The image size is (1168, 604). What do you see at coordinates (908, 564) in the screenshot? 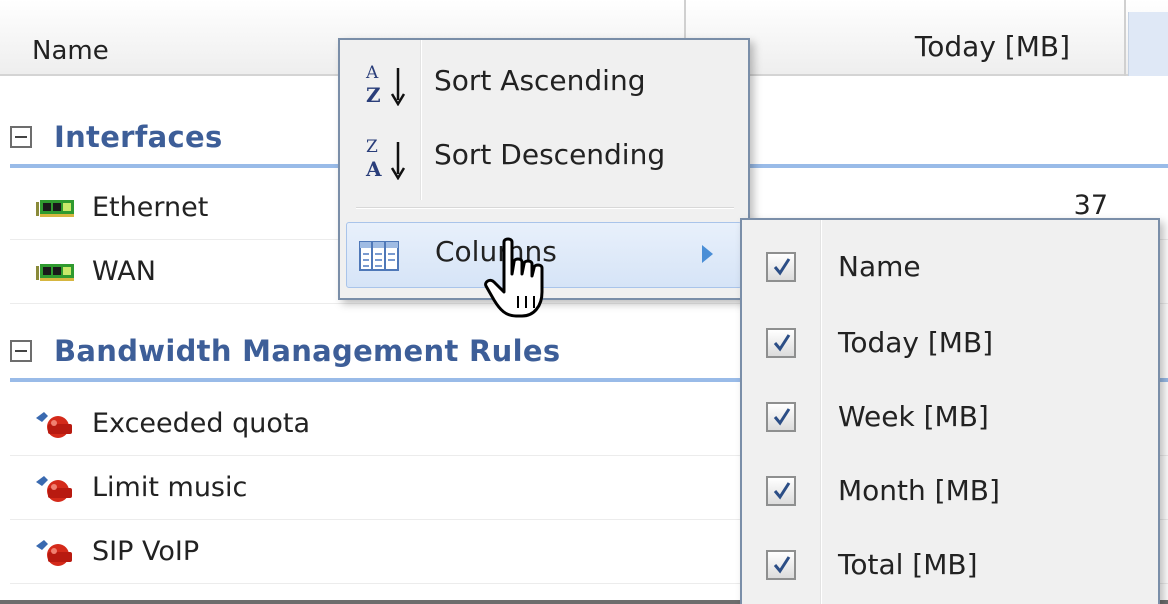
I see `column-toggle-label: Total [MB]` at bounding box center [908, 564].